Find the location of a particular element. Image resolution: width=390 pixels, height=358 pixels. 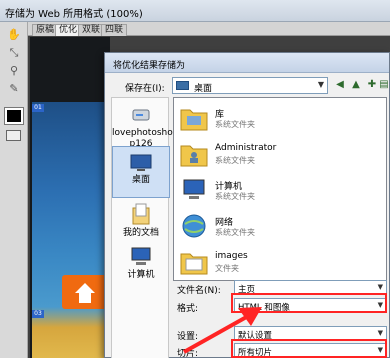

window-title: 存储为 Web 所用格式 (100%) is located at coordinates (74, 14).